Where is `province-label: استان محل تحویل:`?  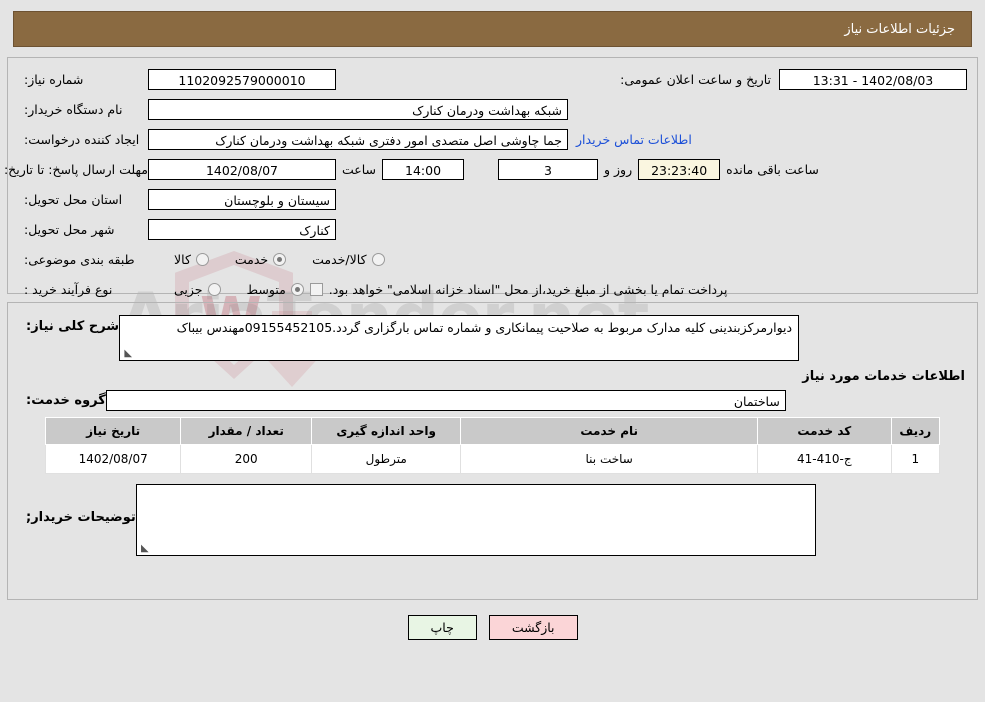 province-label: استان محل تحویل: is located at coordinates (73, 199).